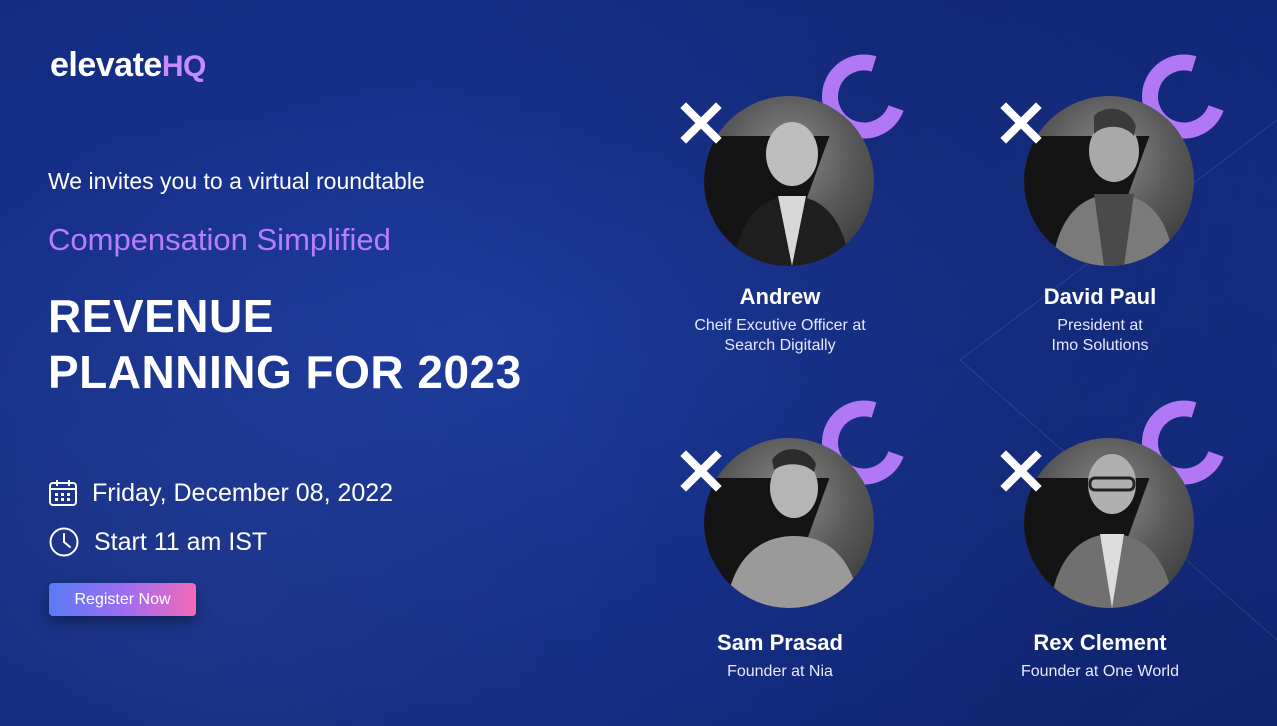 The image size is (1277, 726). What do you see at coordinates (1100, 296) in the screenshot?
I see `speaker-name: David Paul` at bounding box center [1100, 296].